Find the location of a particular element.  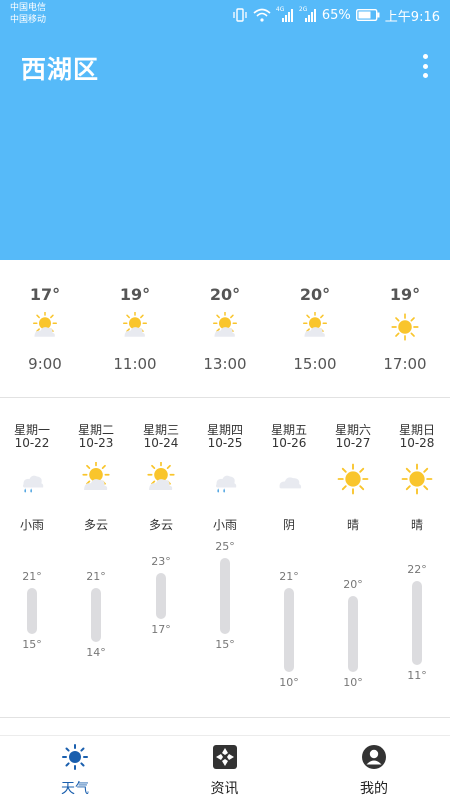

divider is located at coordinates (225, 717).